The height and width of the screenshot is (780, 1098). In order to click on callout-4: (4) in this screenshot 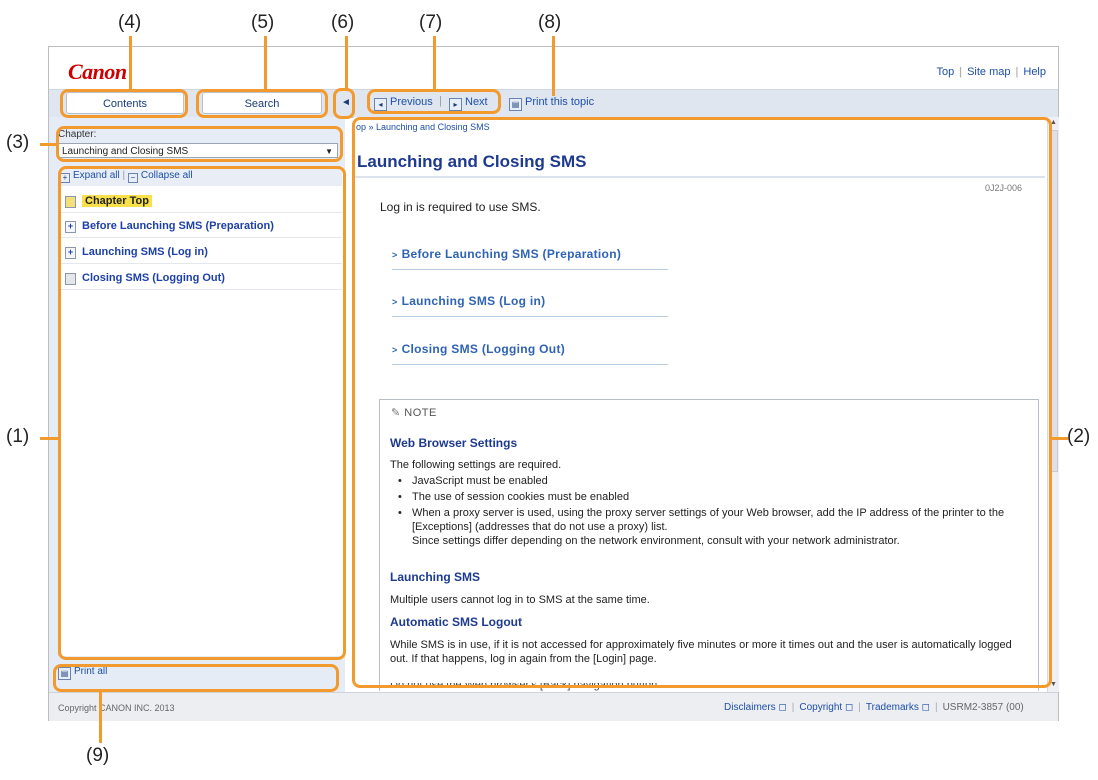, I will do `click(130, 22)`.